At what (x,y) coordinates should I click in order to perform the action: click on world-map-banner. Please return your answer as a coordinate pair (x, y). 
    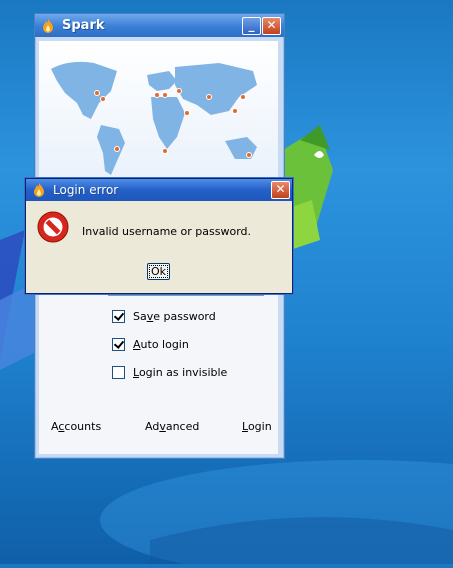
    Looking at the image, I should click on (158, 113).